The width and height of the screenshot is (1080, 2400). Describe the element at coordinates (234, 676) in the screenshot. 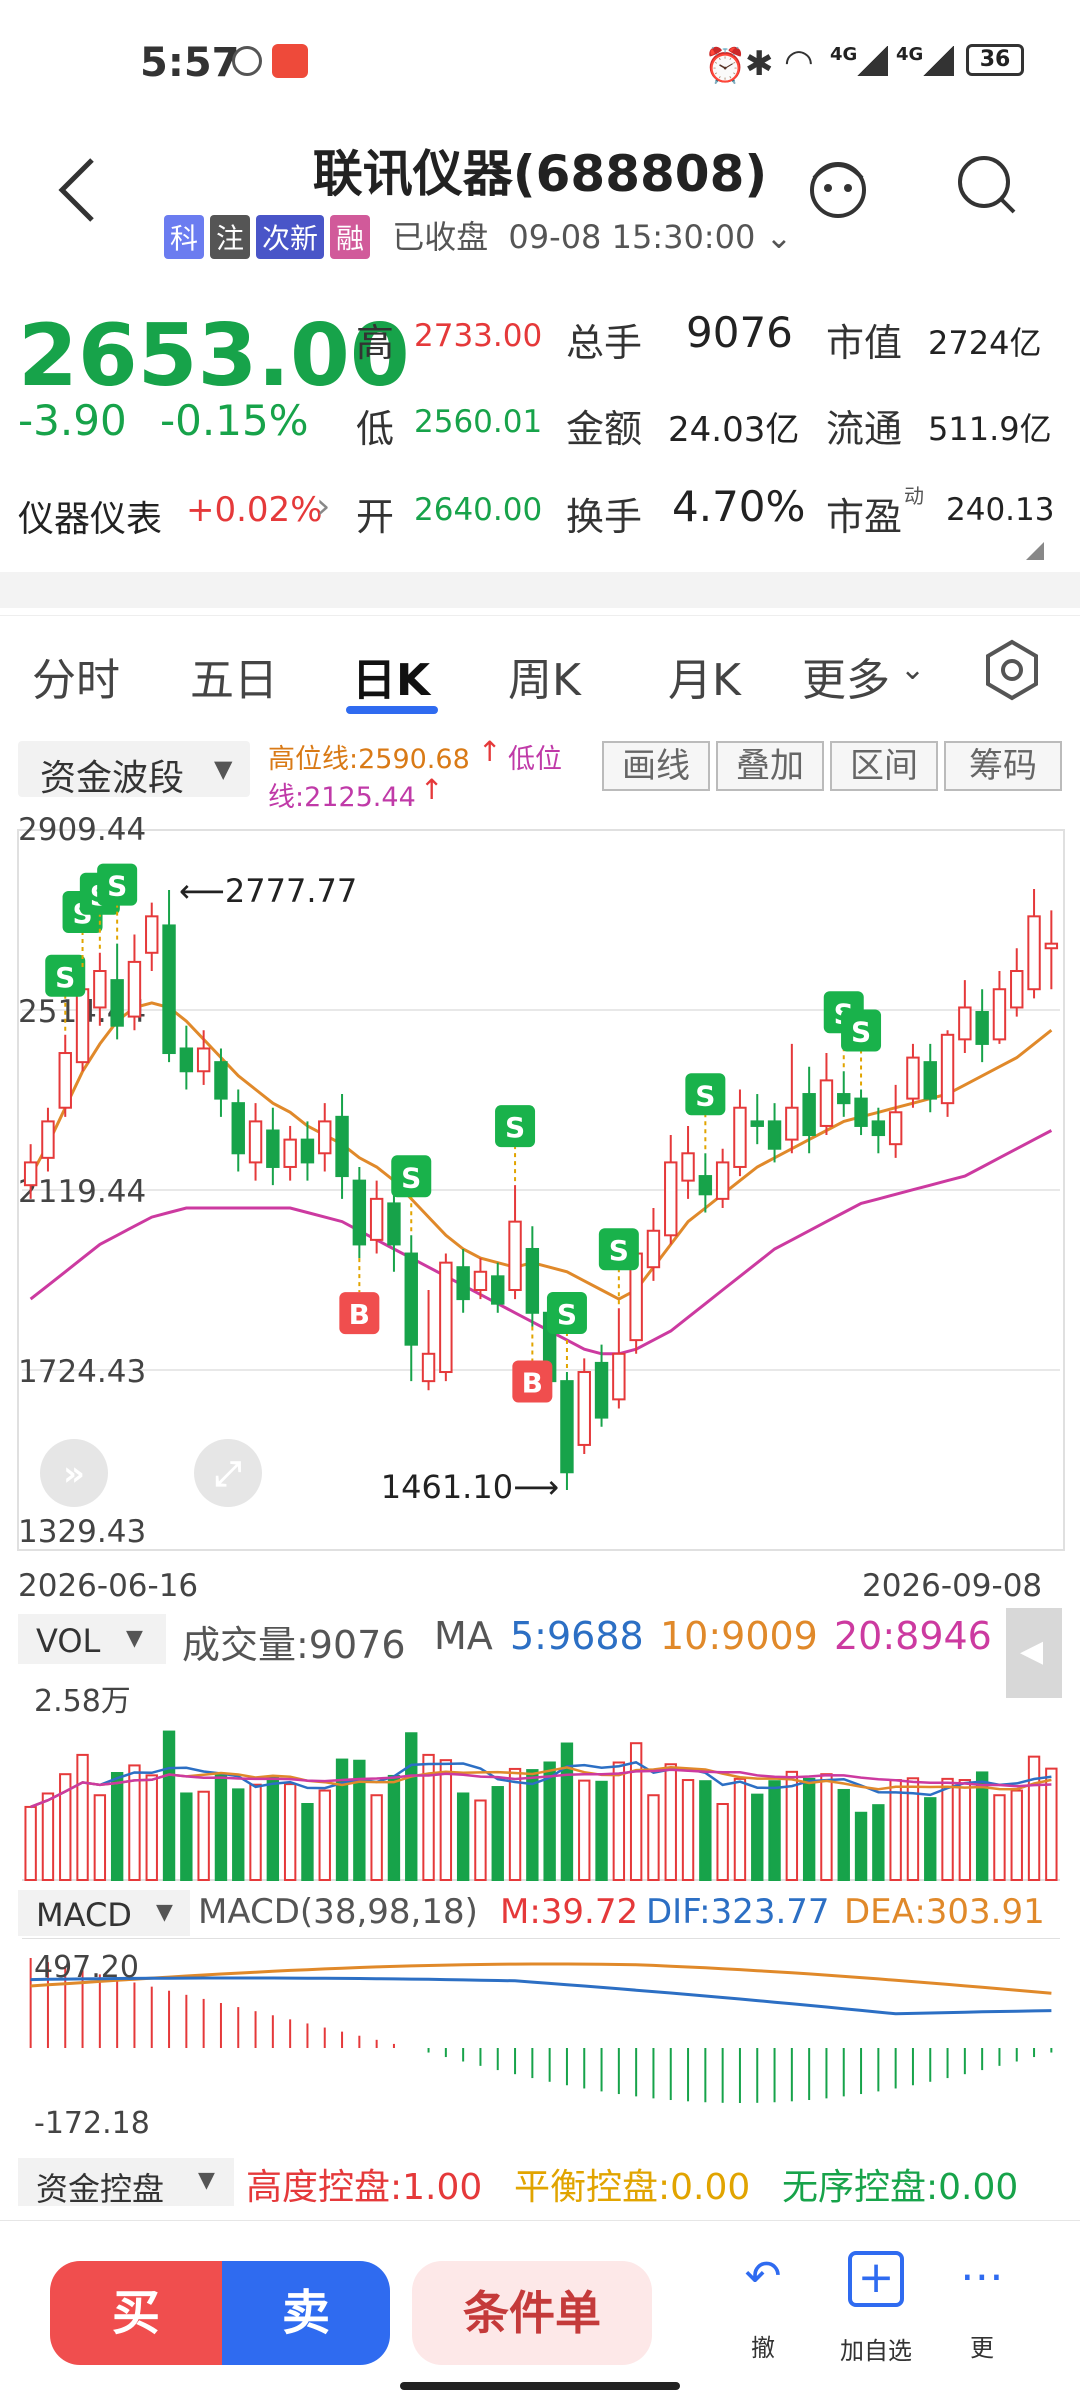

I see `tab-five-day: 五日` at that location.